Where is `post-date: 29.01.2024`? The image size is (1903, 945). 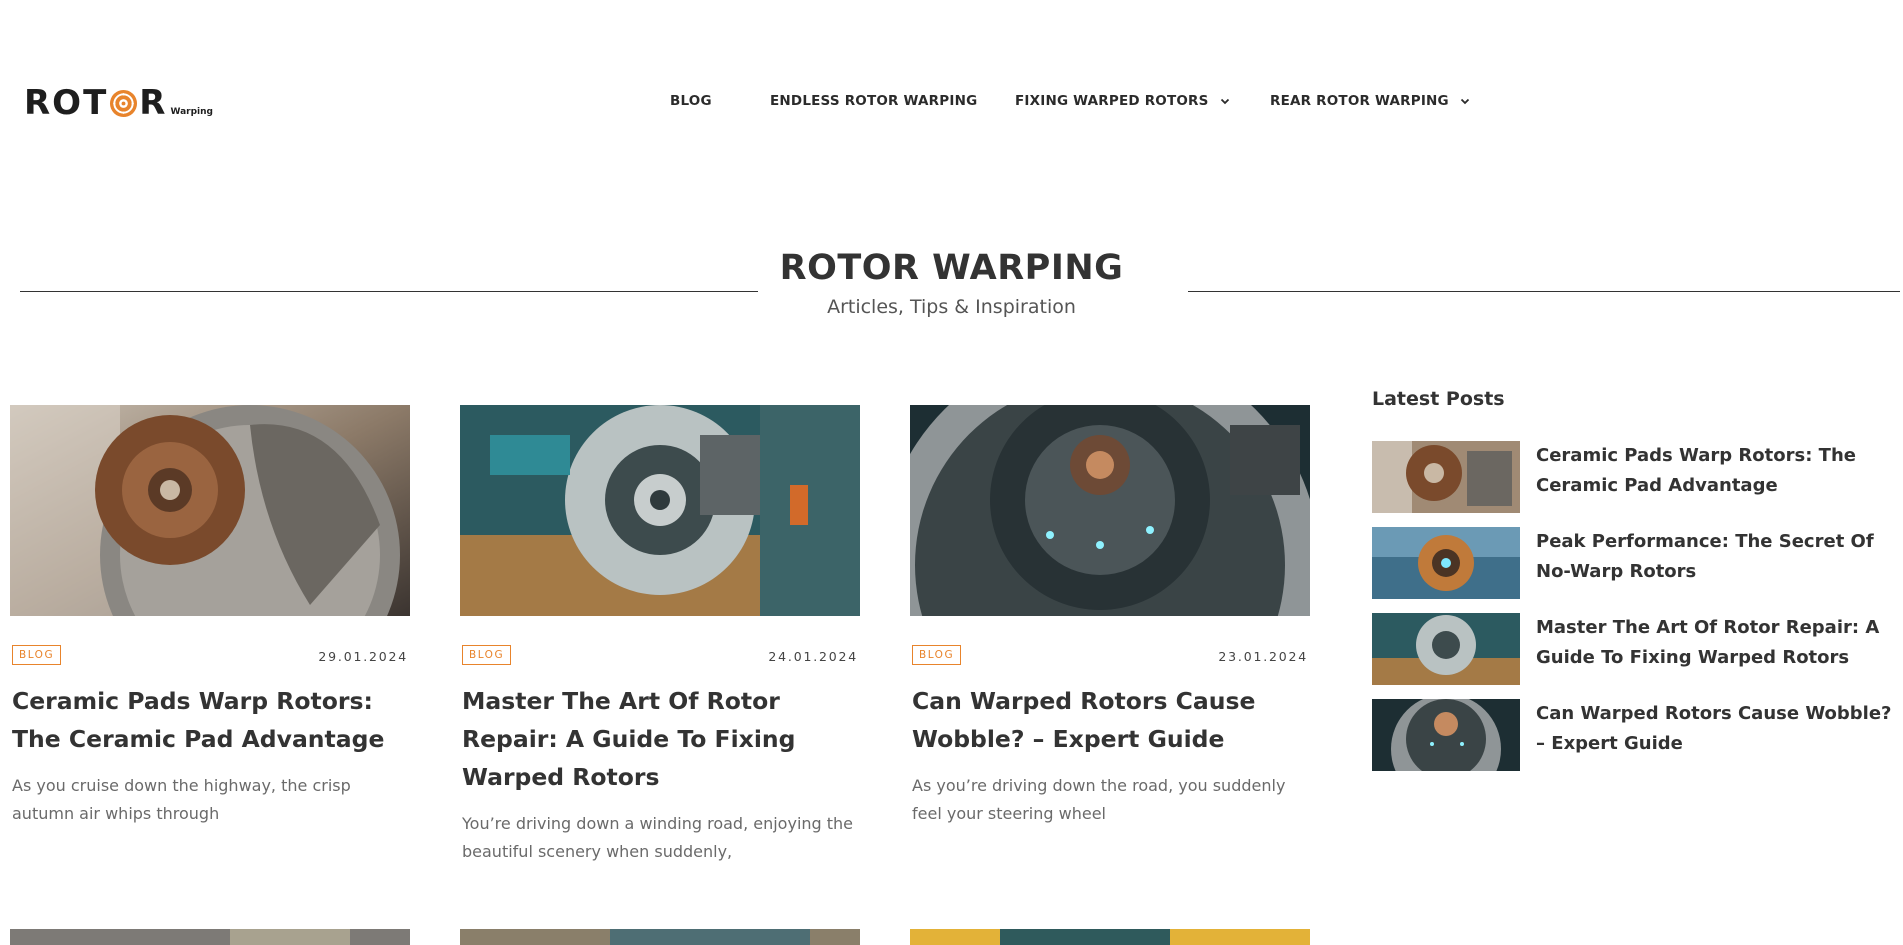 post-date: 29.01.2024 is located at coordinates (363, 656).